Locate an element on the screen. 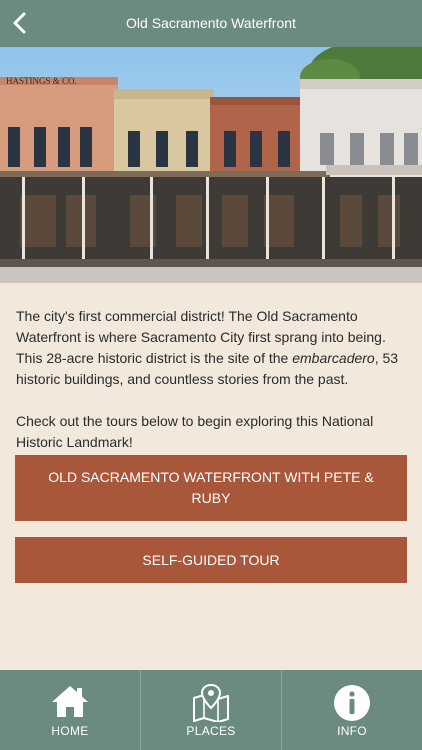  tab-places-label: PLACES is located at coordinates (211, 731).